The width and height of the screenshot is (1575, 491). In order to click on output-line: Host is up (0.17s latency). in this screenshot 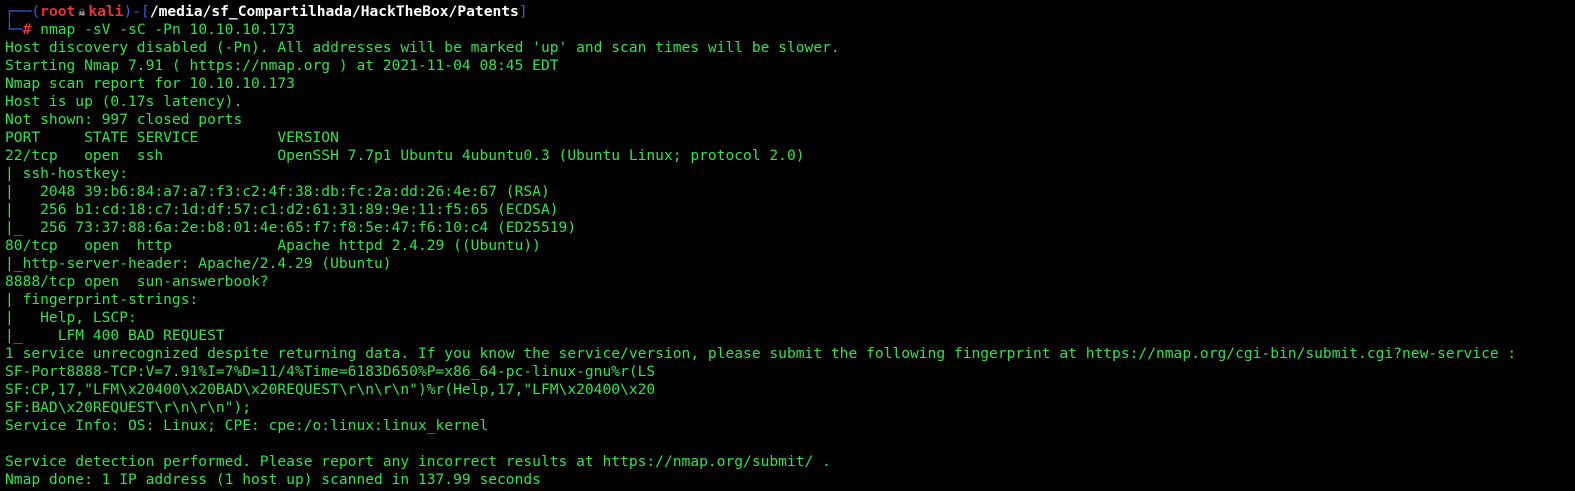, I will do `click(790, 102)`.